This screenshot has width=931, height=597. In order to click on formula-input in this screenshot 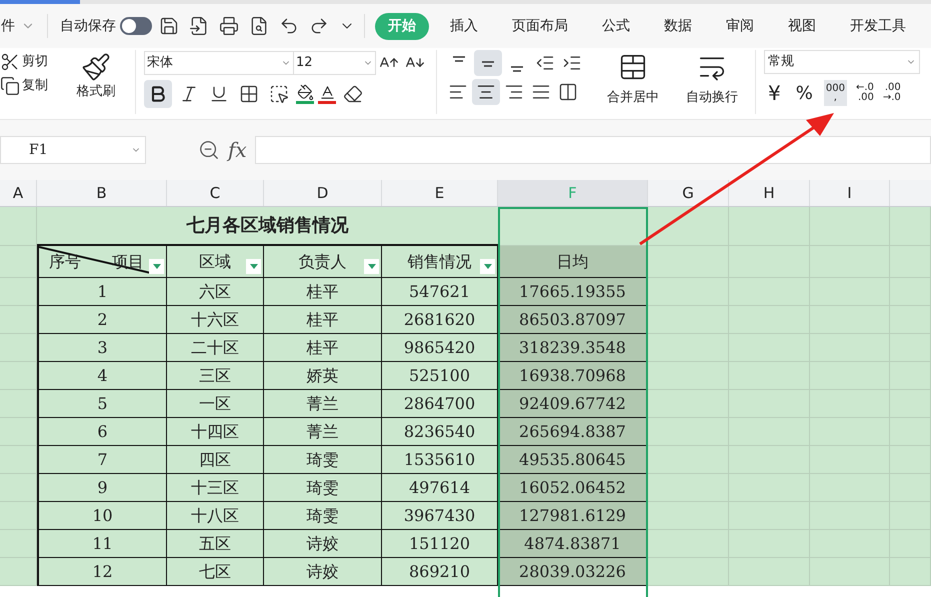, I will do `click(592, 150)`.